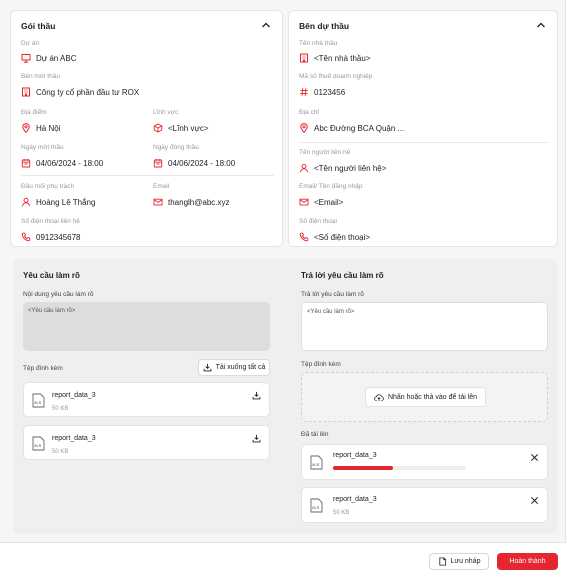  I want to click on request-attachments-label: Tệp đính kèm, so click(43, 368).